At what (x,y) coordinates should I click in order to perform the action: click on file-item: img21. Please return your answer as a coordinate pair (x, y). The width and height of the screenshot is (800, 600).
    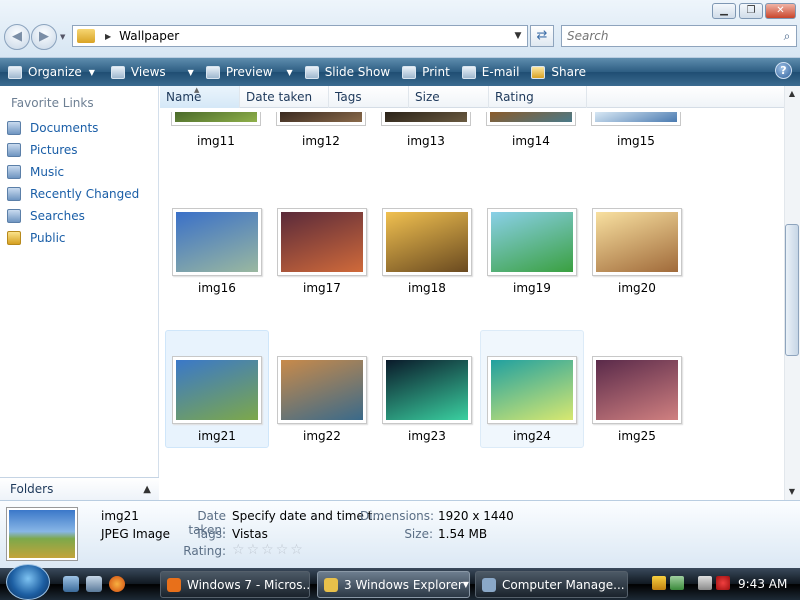
    Looking at the image, I should click on (217, 389).